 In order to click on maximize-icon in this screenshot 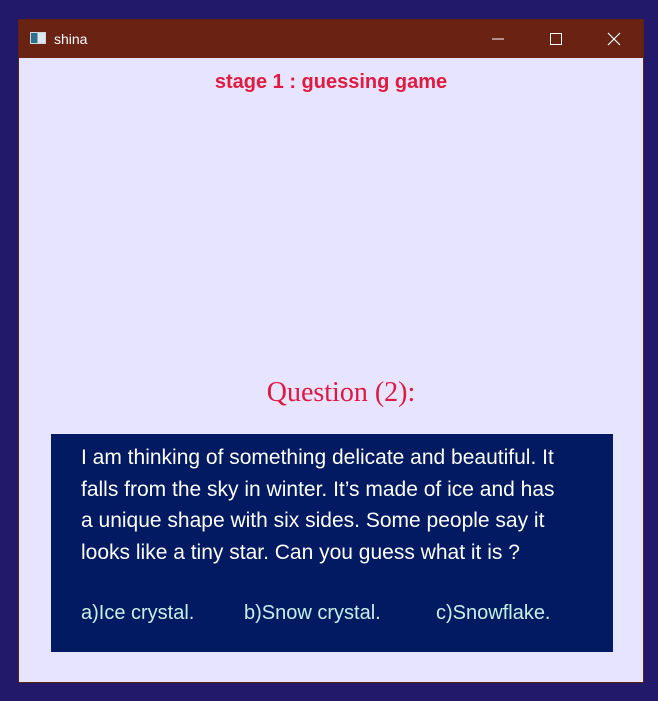, I will do `click(556, 39)`.